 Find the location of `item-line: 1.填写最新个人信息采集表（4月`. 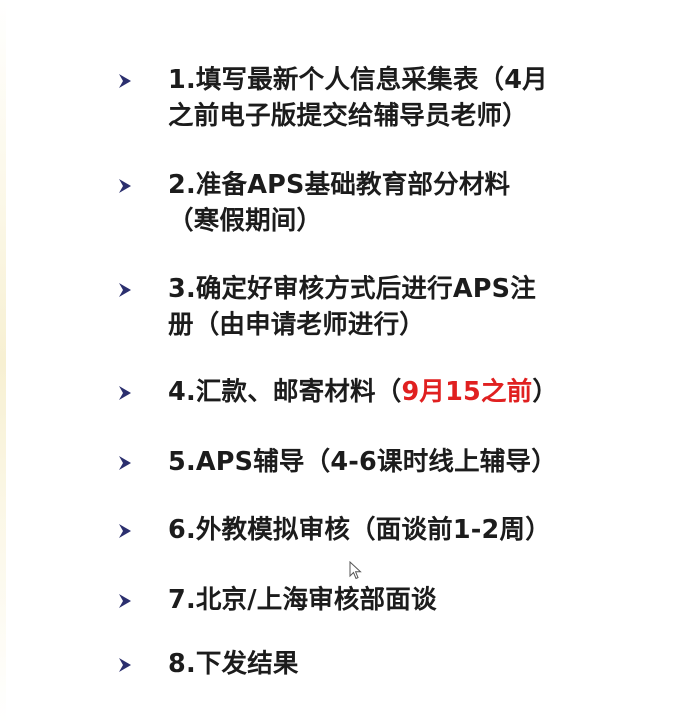

item-line: 1.填写最新个人信息采集表（4月 is located at coordinates (358, 80).